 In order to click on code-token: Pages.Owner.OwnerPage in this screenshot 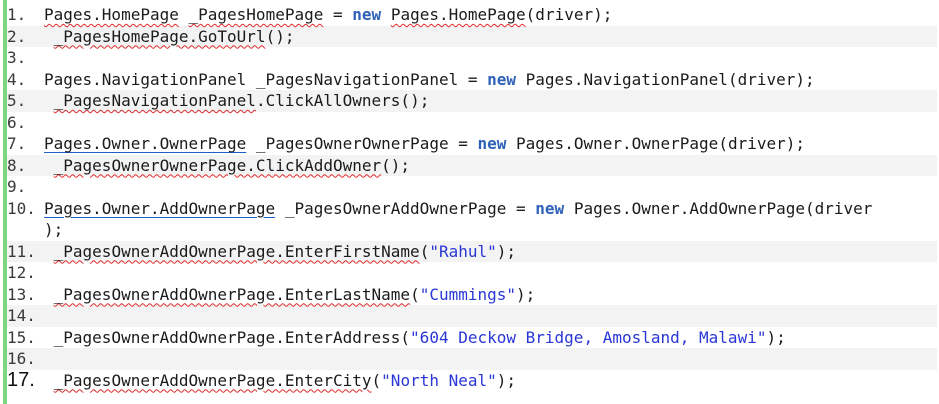, I will do `click(145, 143)`.